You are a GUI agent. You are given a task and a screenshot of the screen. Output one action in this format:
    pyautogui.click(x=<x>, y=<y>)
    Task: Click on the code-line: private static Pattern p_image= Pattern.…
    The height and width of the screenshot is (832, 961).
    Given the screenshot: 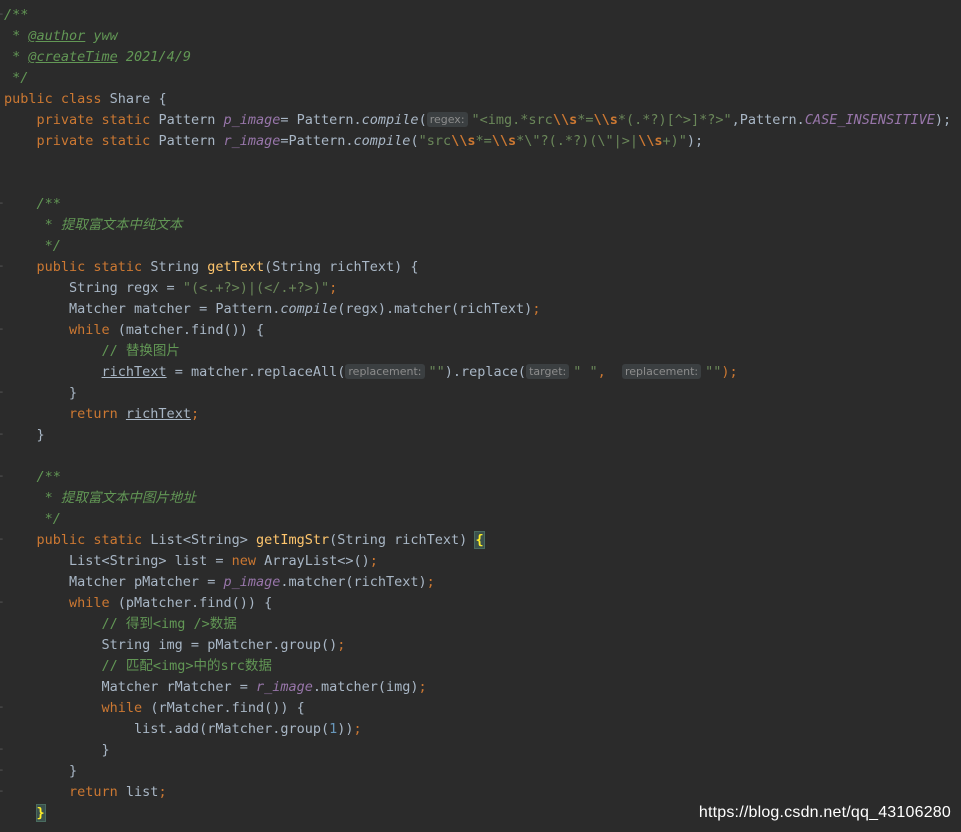 What is the action you would take?
    pyautogui.click(x=477, y=120)
    